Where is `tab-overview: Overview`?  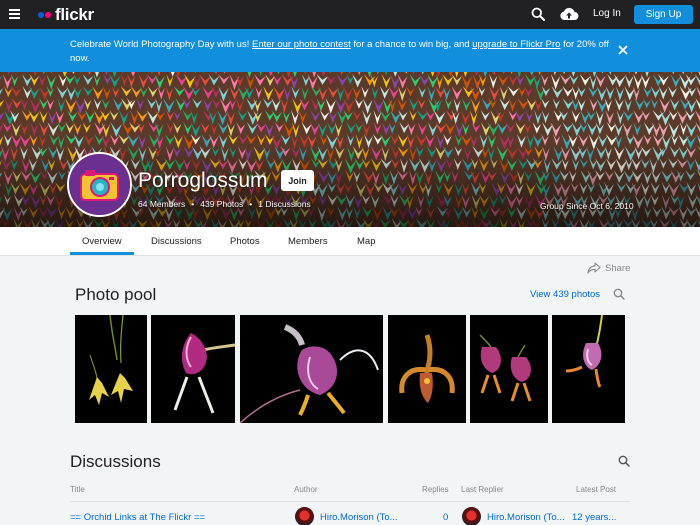
tab-overview: Overview is located at coordinates (102, 241).